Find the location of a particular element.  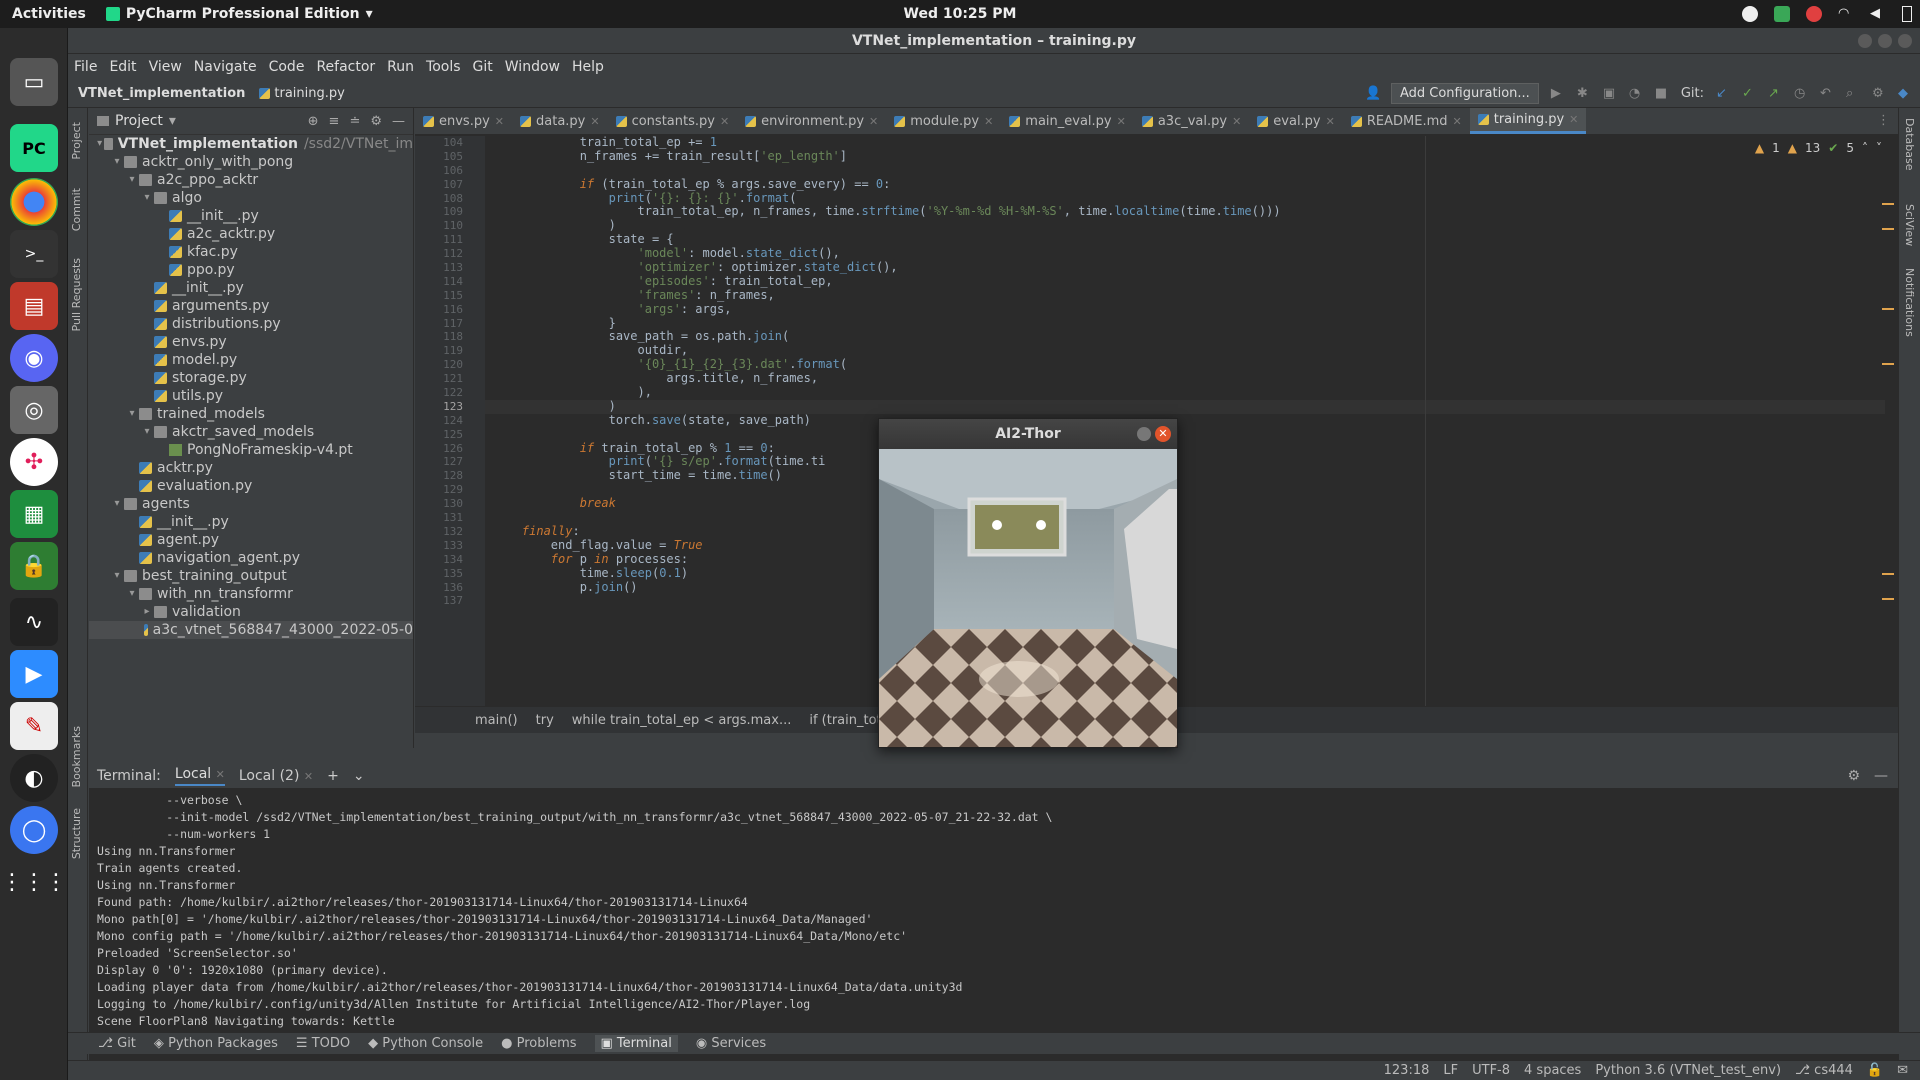

history-icon: ◷ is located at coordinates (1801, 93).